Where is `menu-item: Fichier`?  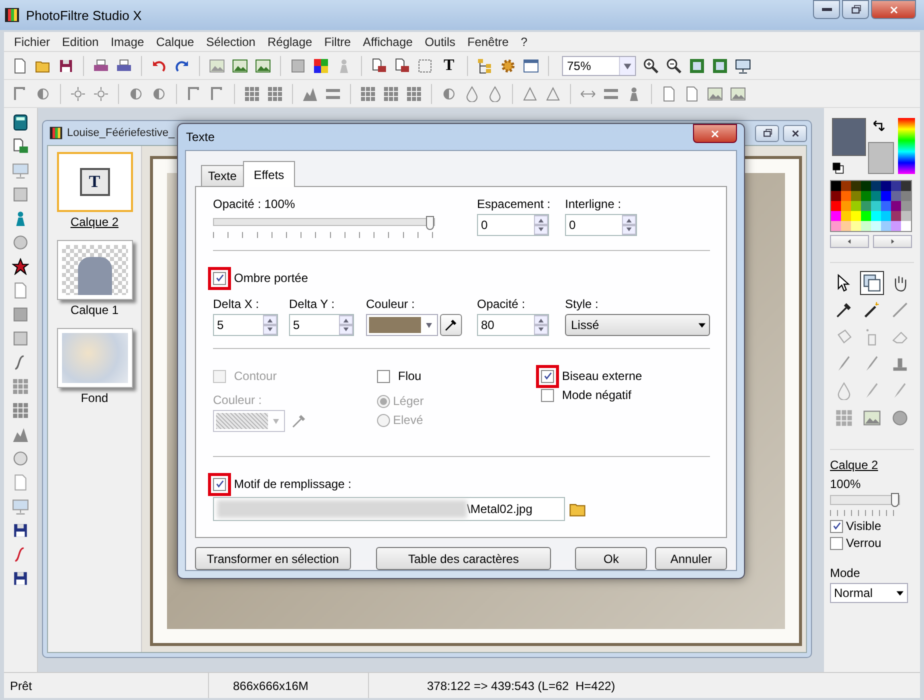 menu-item: Fichier is located at coordinates (32, 41).